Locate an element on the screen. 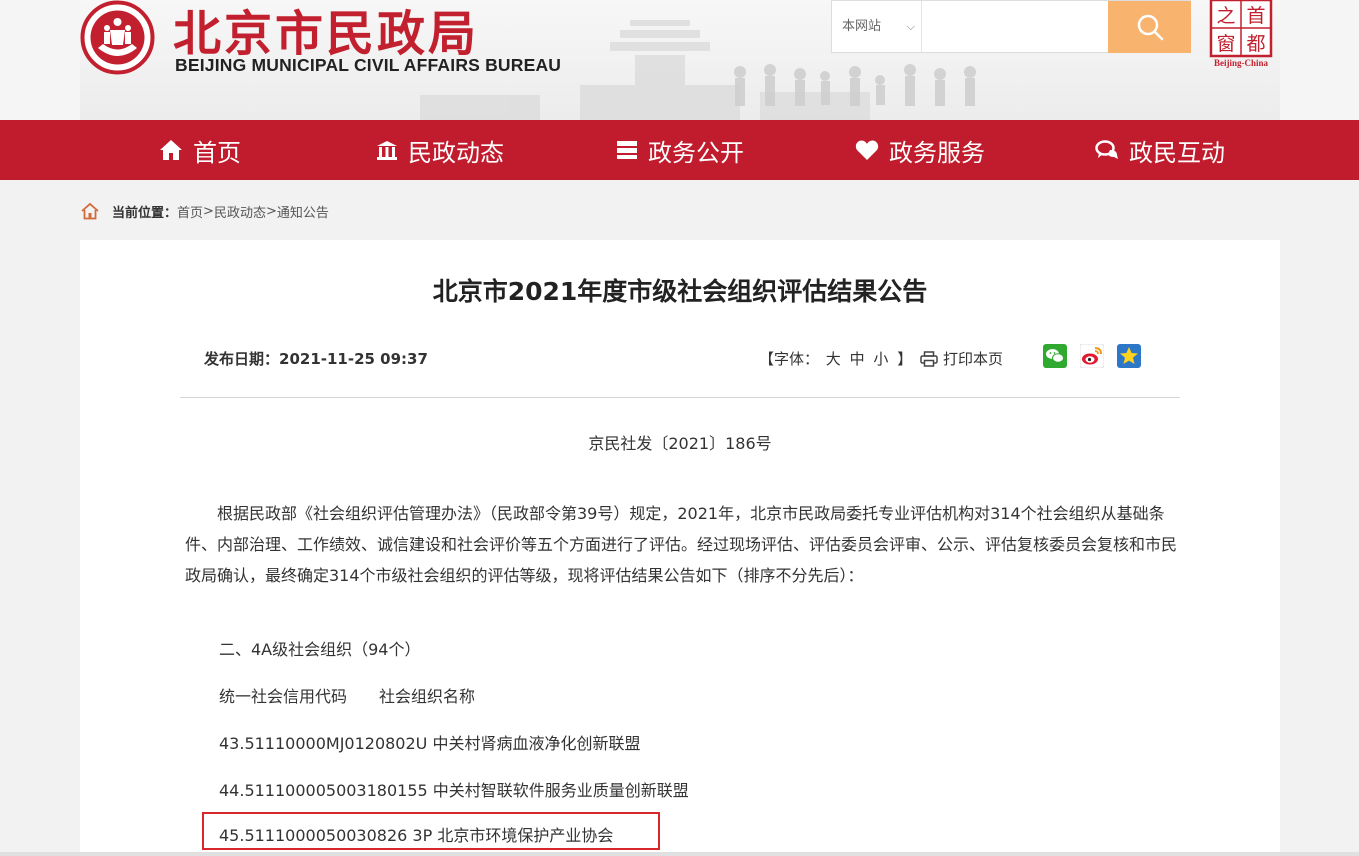  search-scope-value: 本网站 is located at coordinates (862, 26).